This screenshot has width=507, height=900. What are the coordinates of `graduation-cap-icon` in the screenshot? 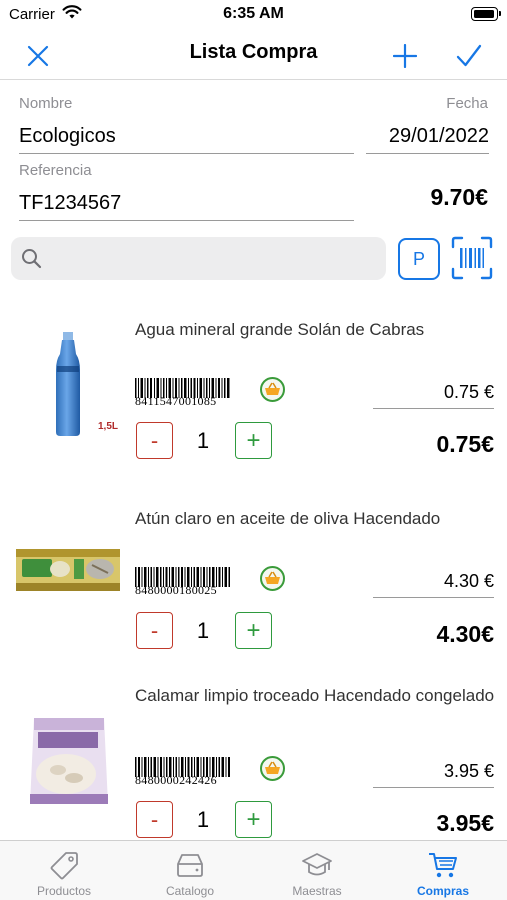 It's located at (317, 864).